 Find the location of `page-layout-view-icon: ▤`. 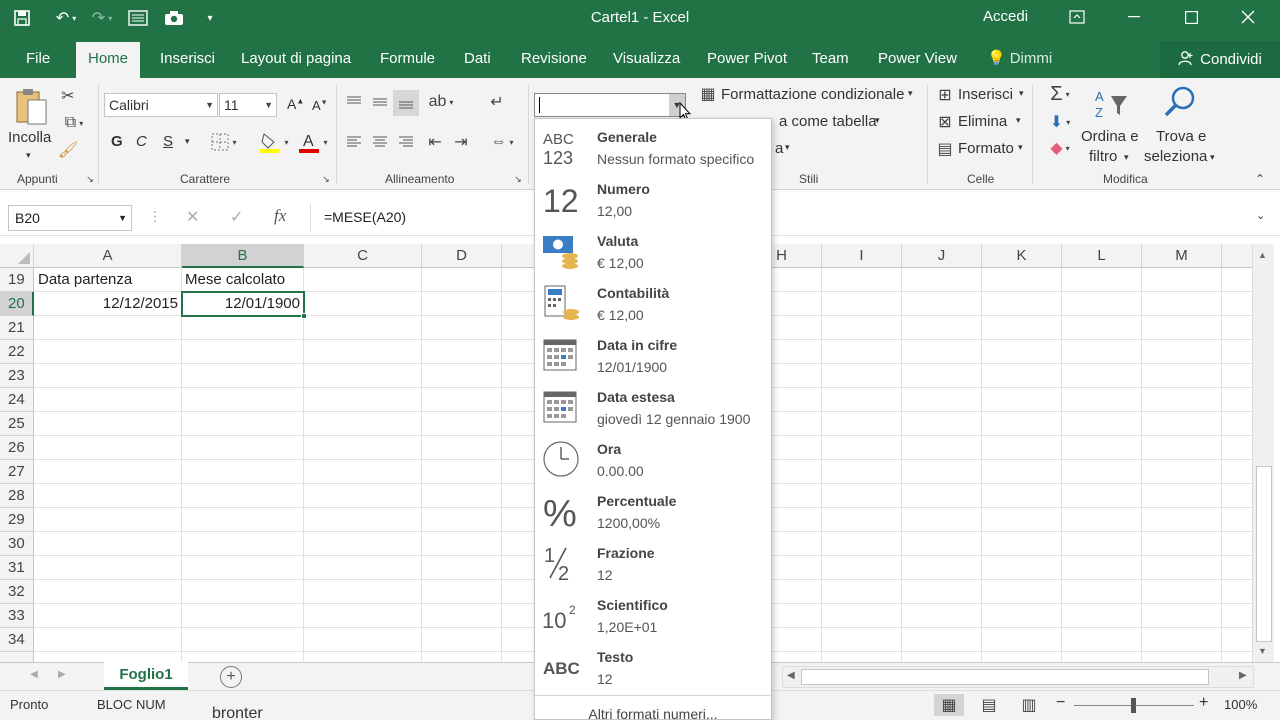

page-layout-view-icon: ▤ is located at coordinates (989, 705).